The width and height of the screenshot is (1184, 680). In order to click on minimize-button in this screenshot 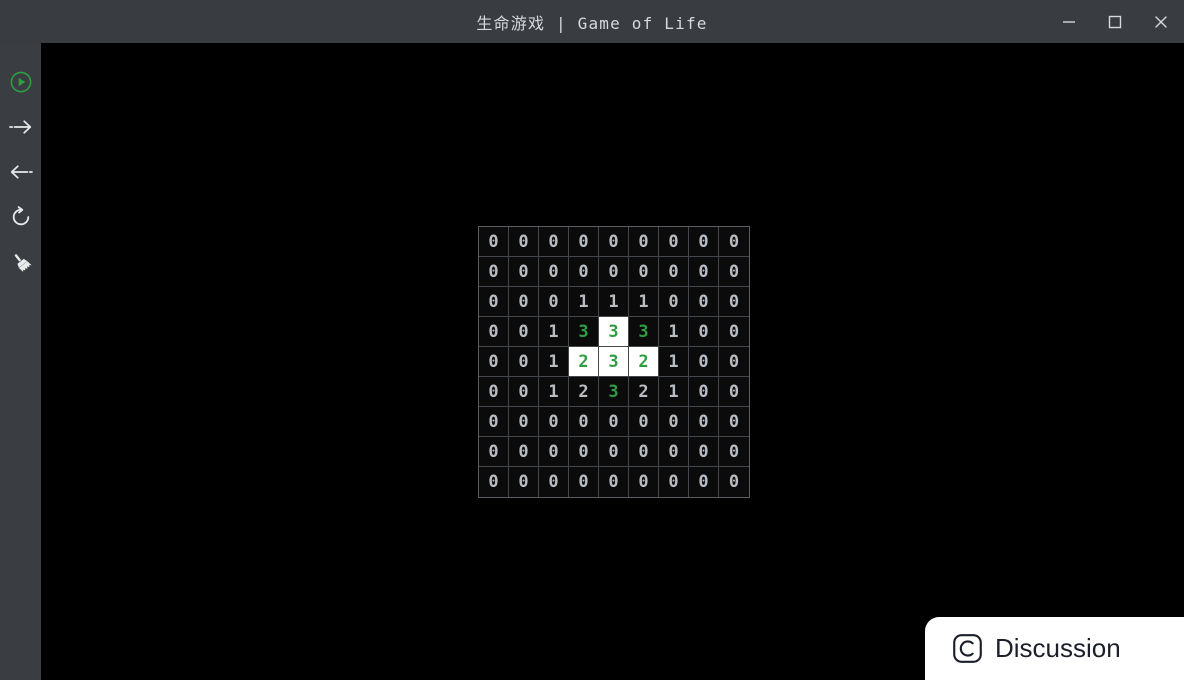, I will do `click(1069, 21)`.